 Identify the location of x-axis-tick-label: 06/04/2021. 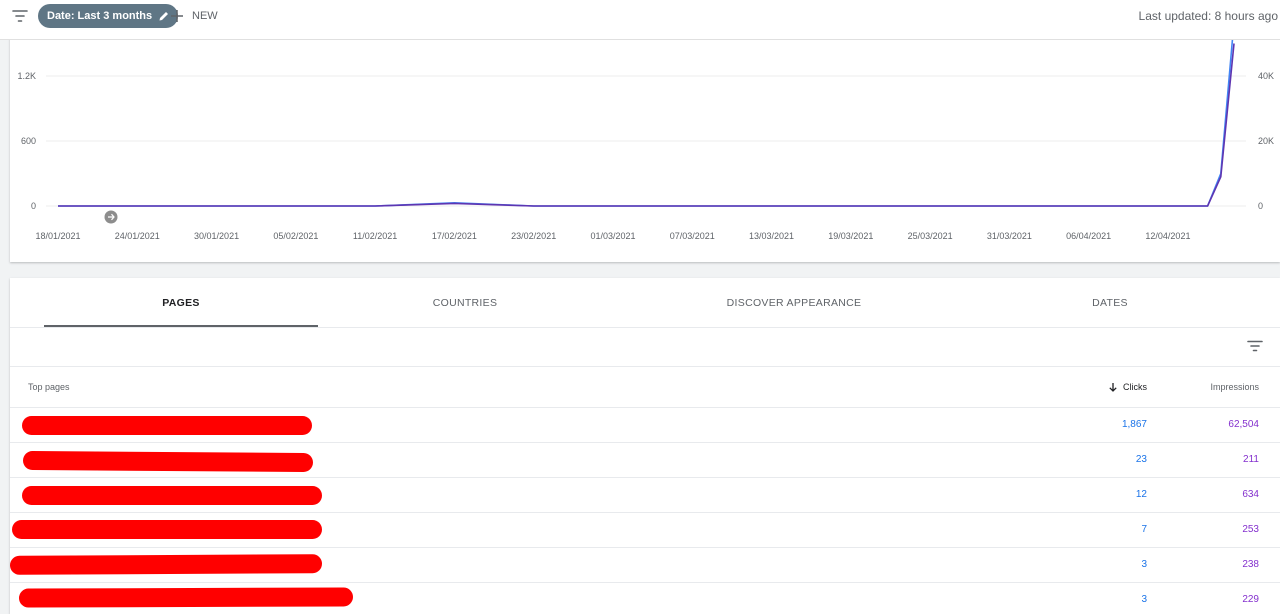
(1088, 236).